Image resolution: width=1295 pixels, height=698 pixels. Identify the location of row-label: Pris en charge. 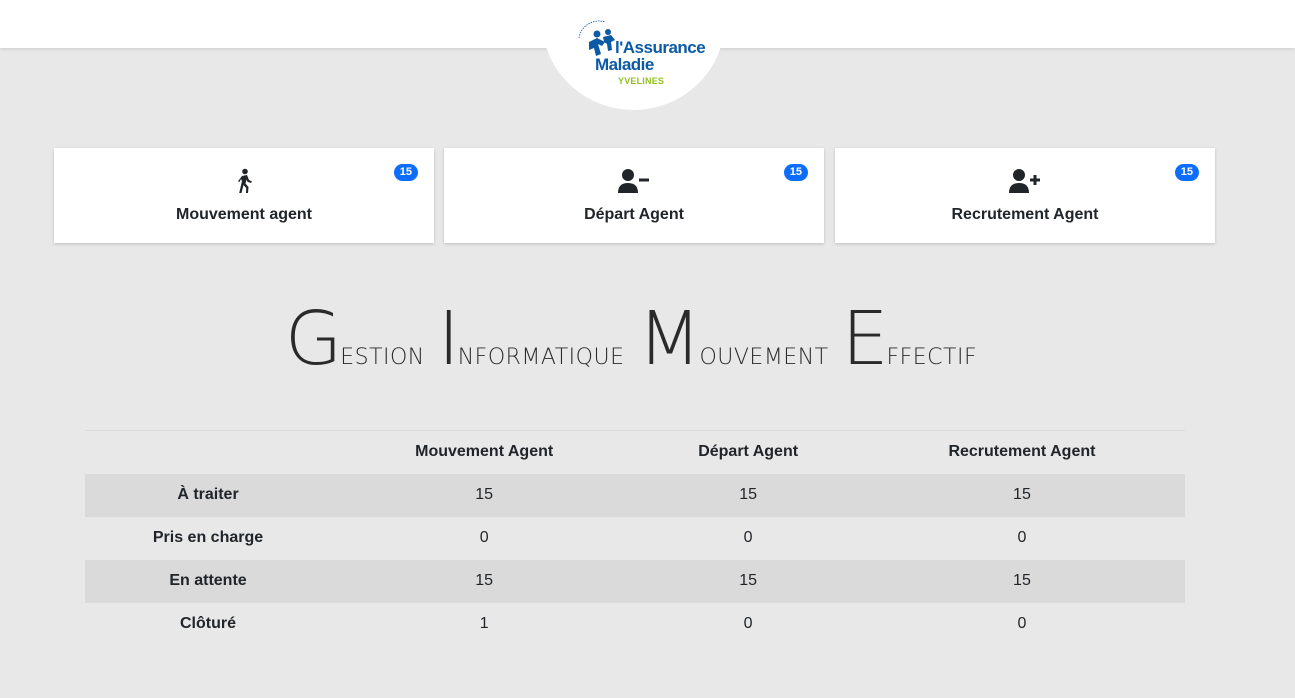
(208, 537).